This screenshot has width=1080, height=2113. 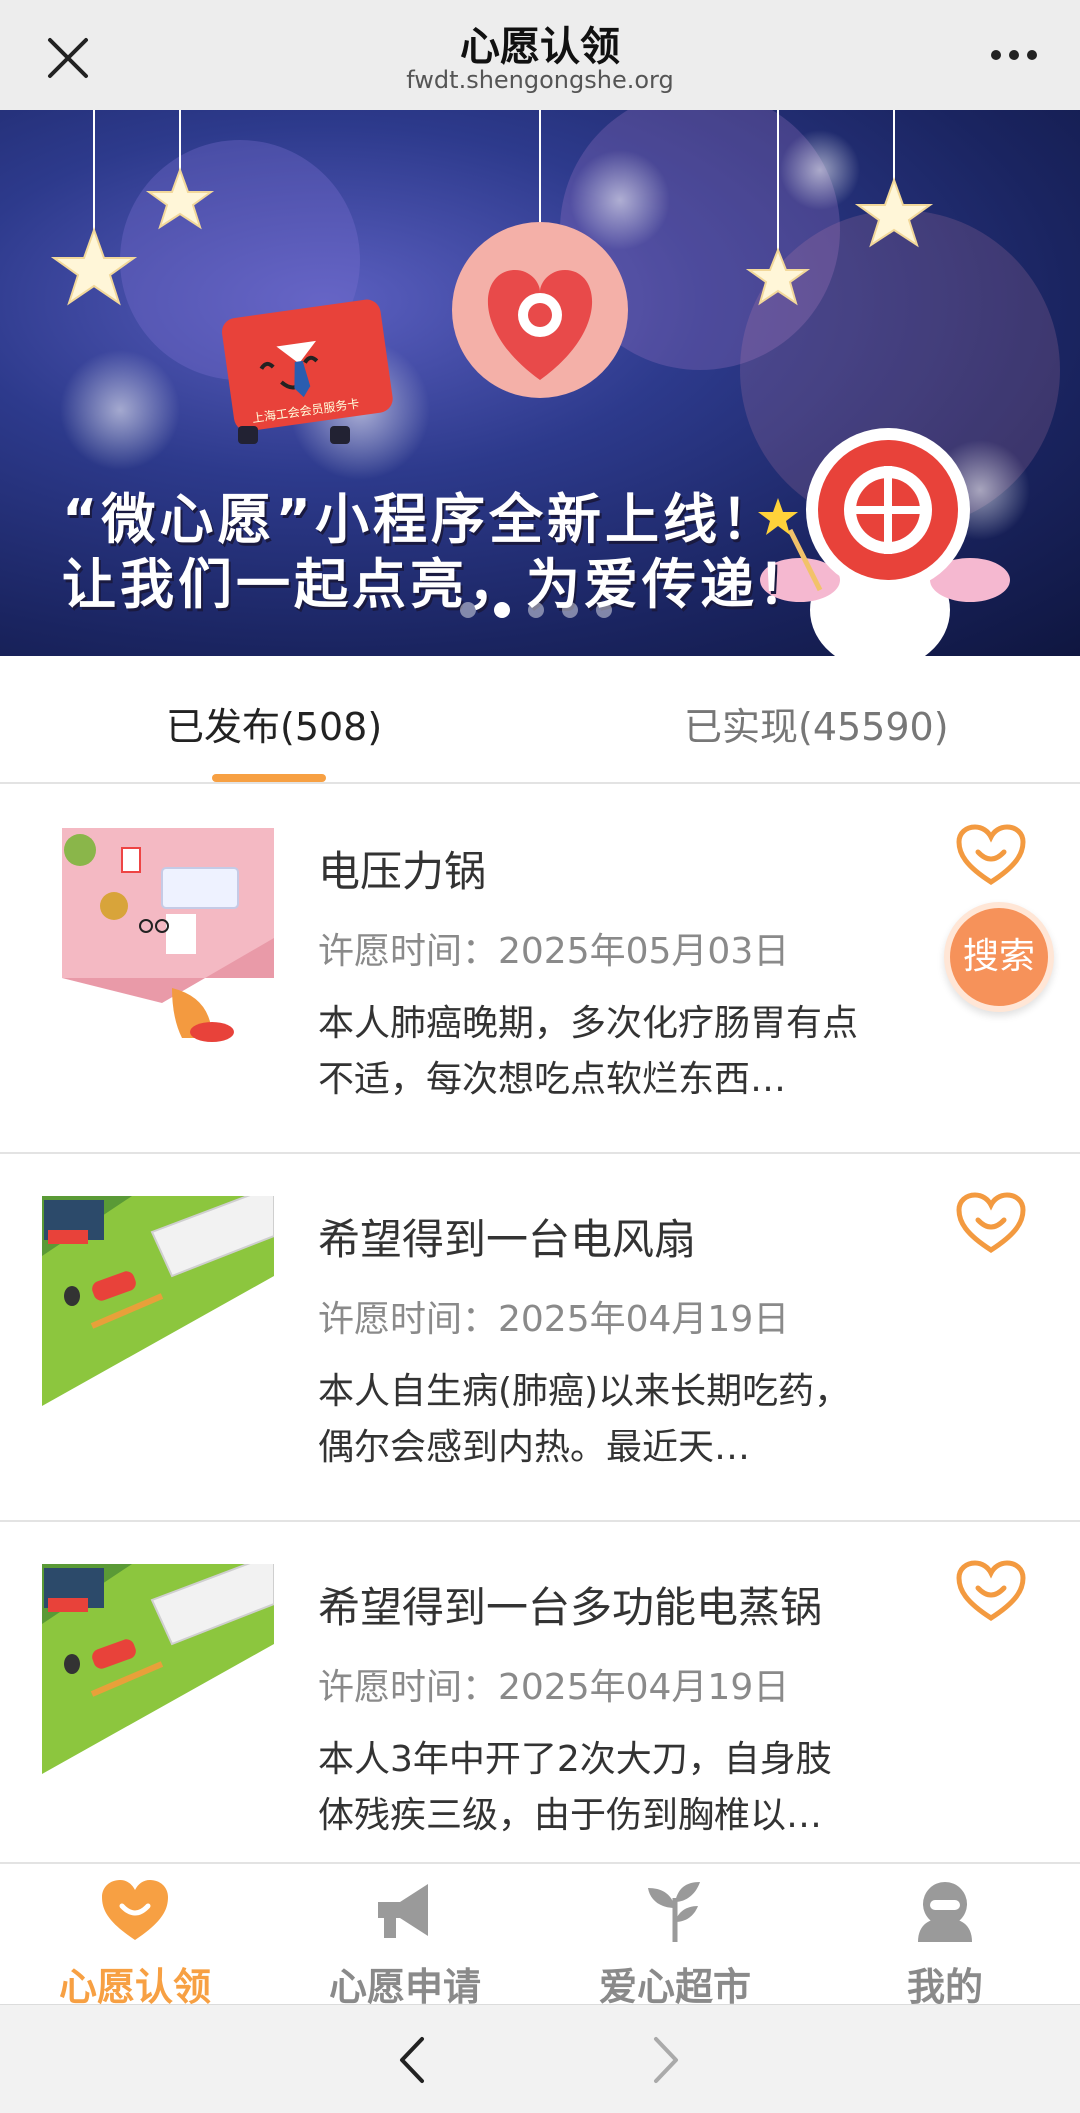 I want to click on carousel-dots, so click(x=536, y=612).